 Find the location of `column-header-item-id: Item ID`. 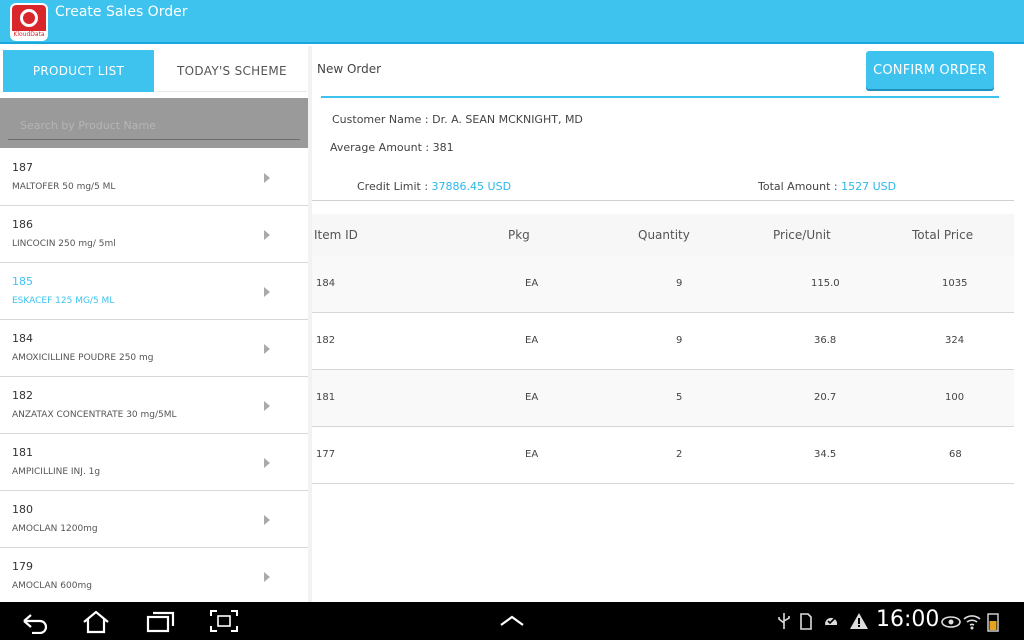

column-header-item-id: Item ID is located at coordinates (336, 235).